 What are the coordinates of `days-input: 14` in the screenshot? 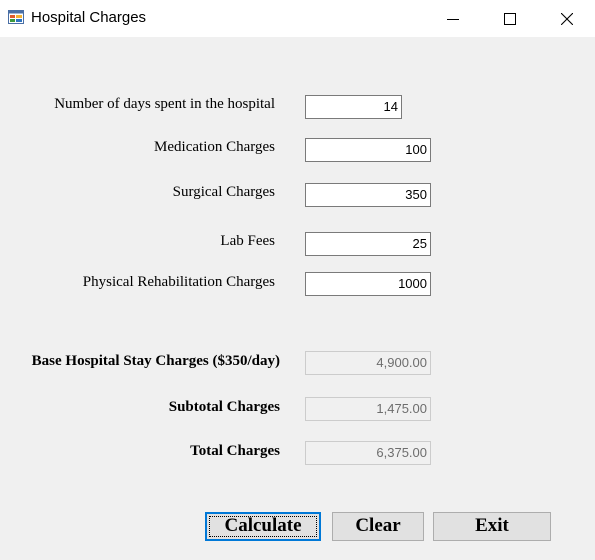 It's located at (353, 107).